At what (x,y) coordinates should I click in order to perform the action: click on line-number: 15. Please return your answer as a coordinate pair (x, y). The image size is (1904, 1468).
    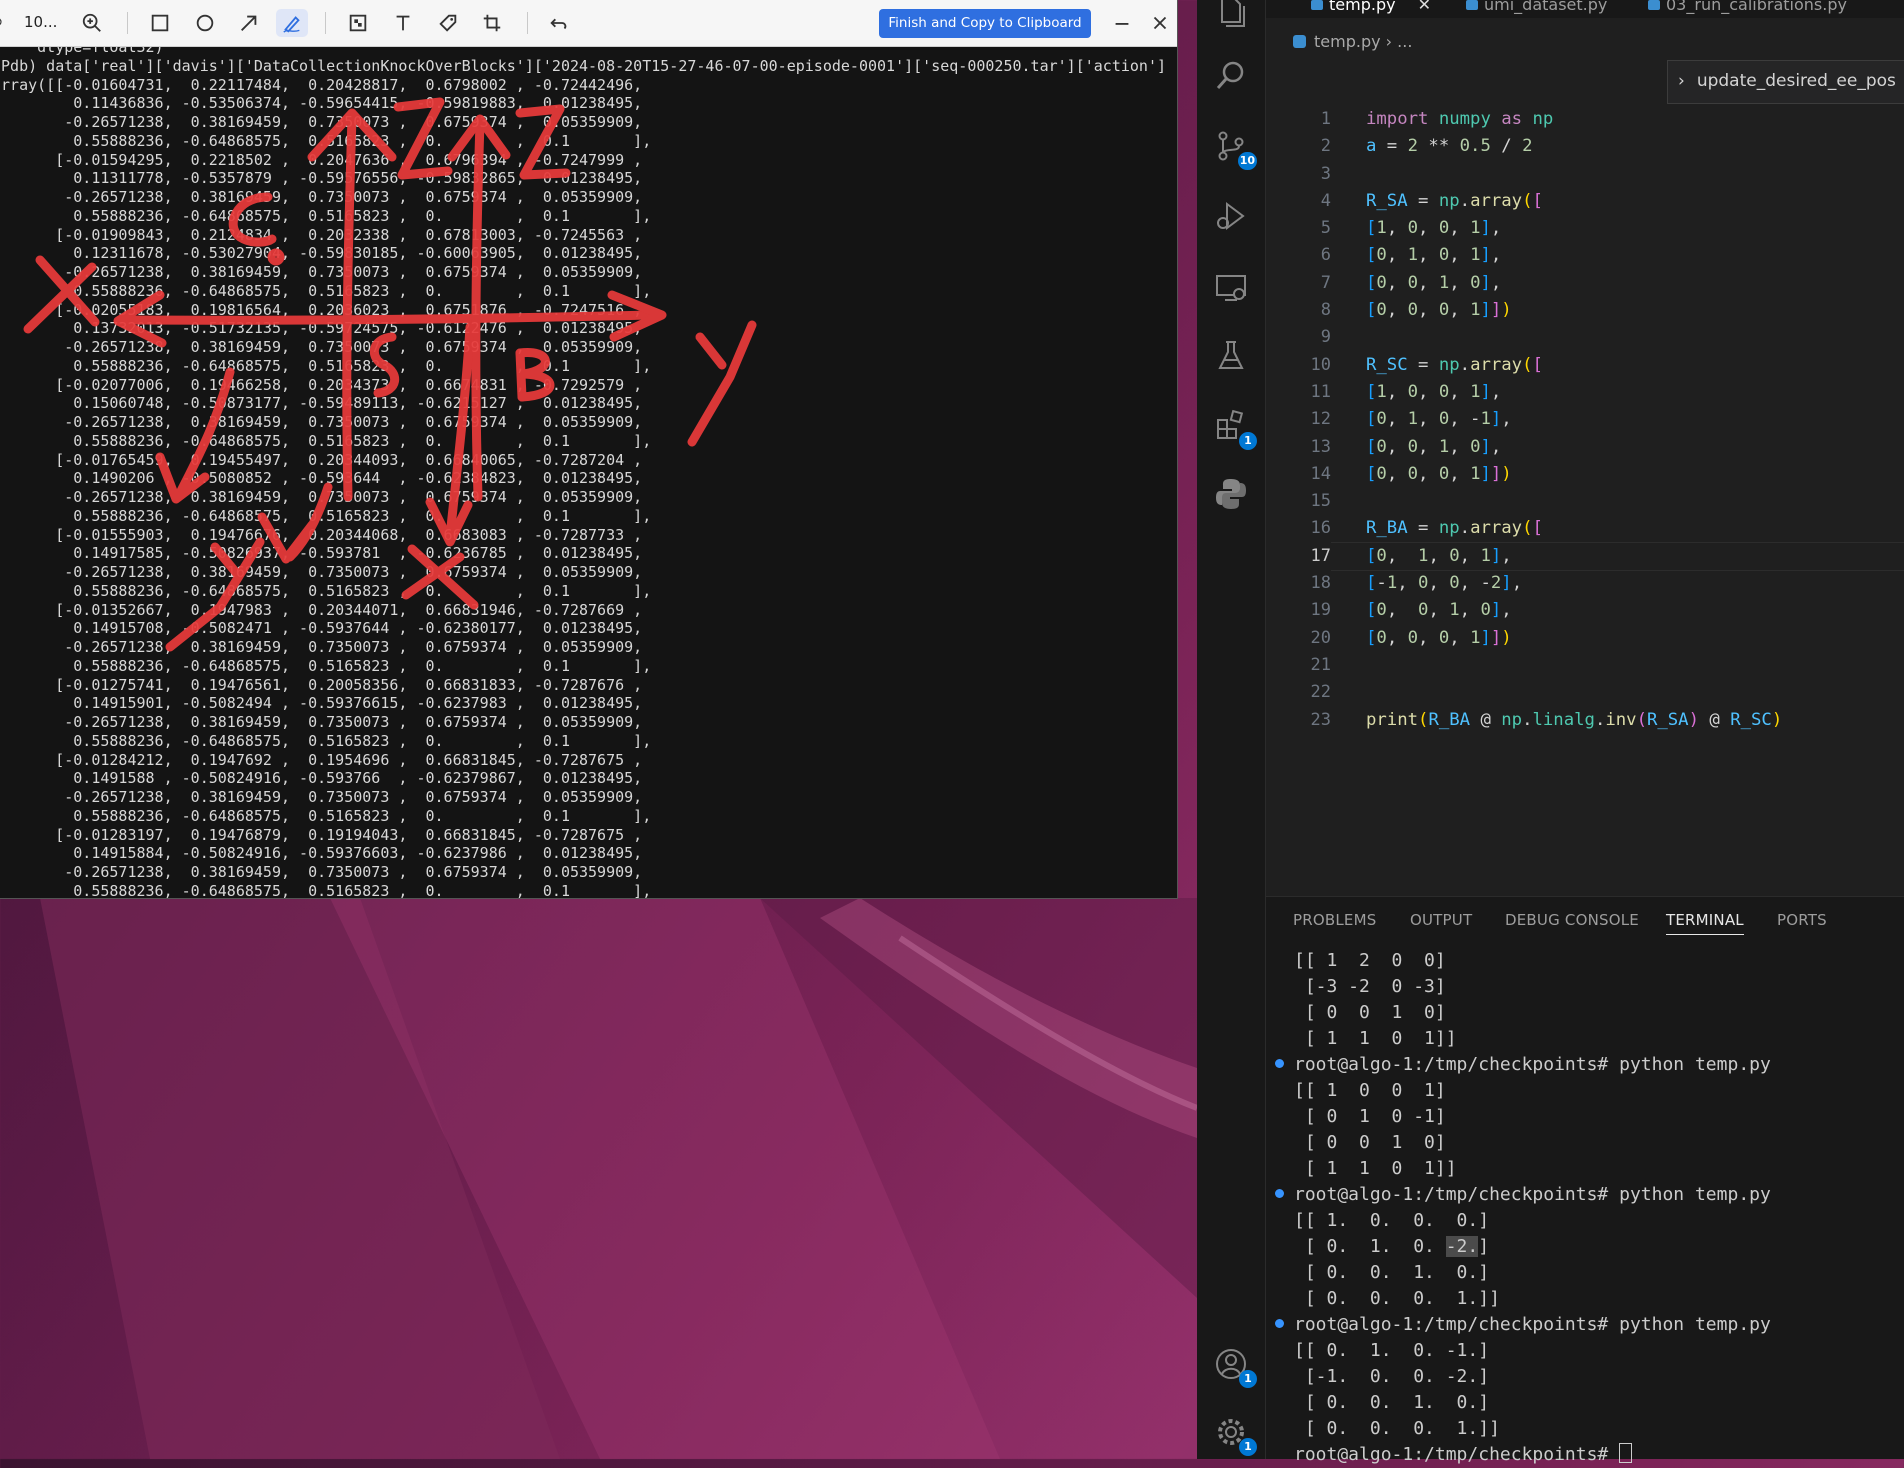
    Looking at the image, I should click on (1320, 501).